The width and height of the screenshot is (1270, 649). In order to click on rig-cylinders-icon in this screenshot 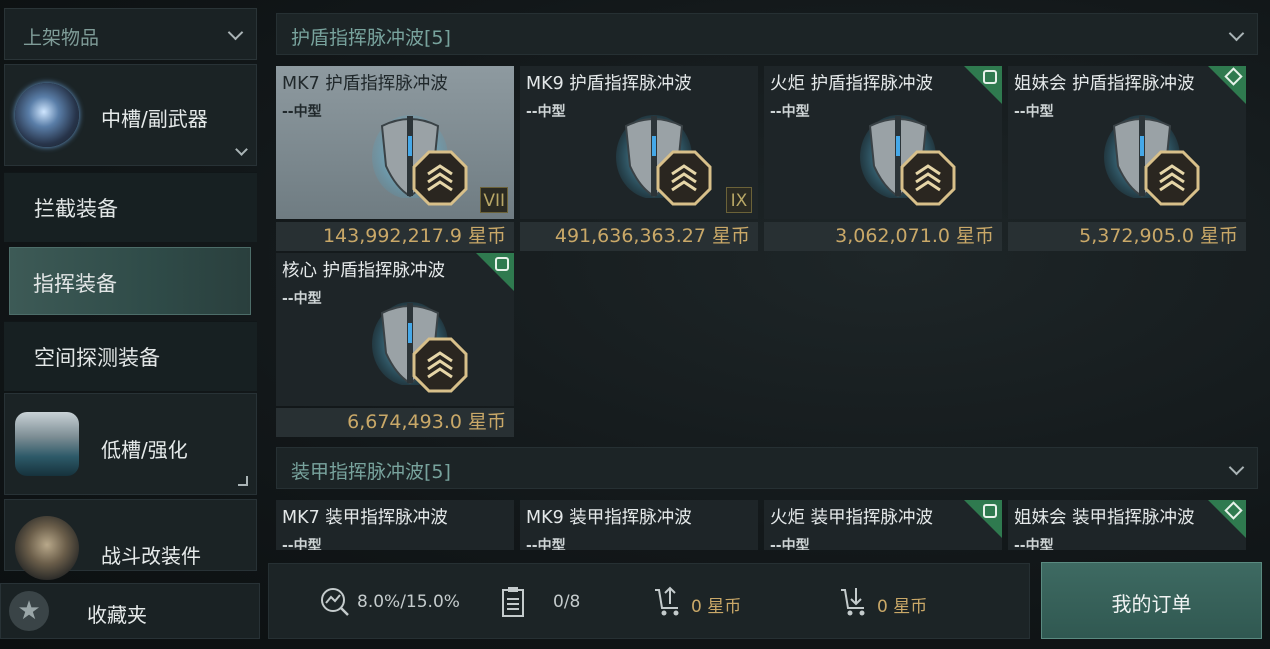, I will do `click(47, 548)`.